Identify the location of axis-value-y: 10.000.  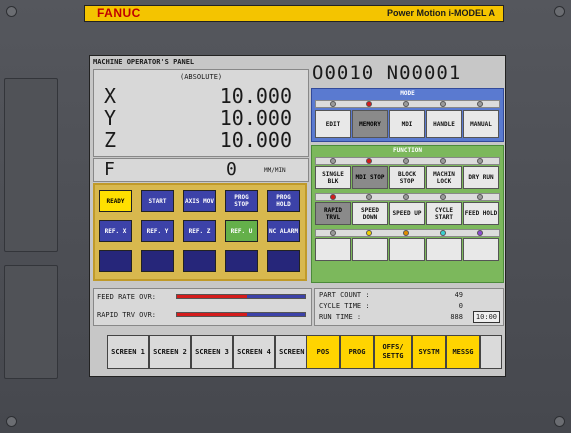
(255, 118).